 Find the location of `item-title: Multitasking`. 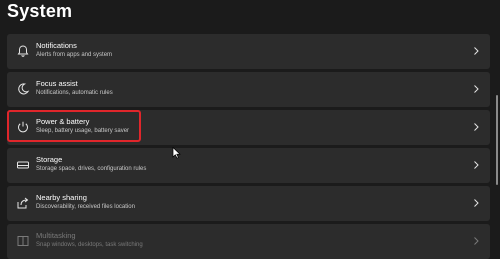

item-title: Multitasking is located at coordinates (56, 235).